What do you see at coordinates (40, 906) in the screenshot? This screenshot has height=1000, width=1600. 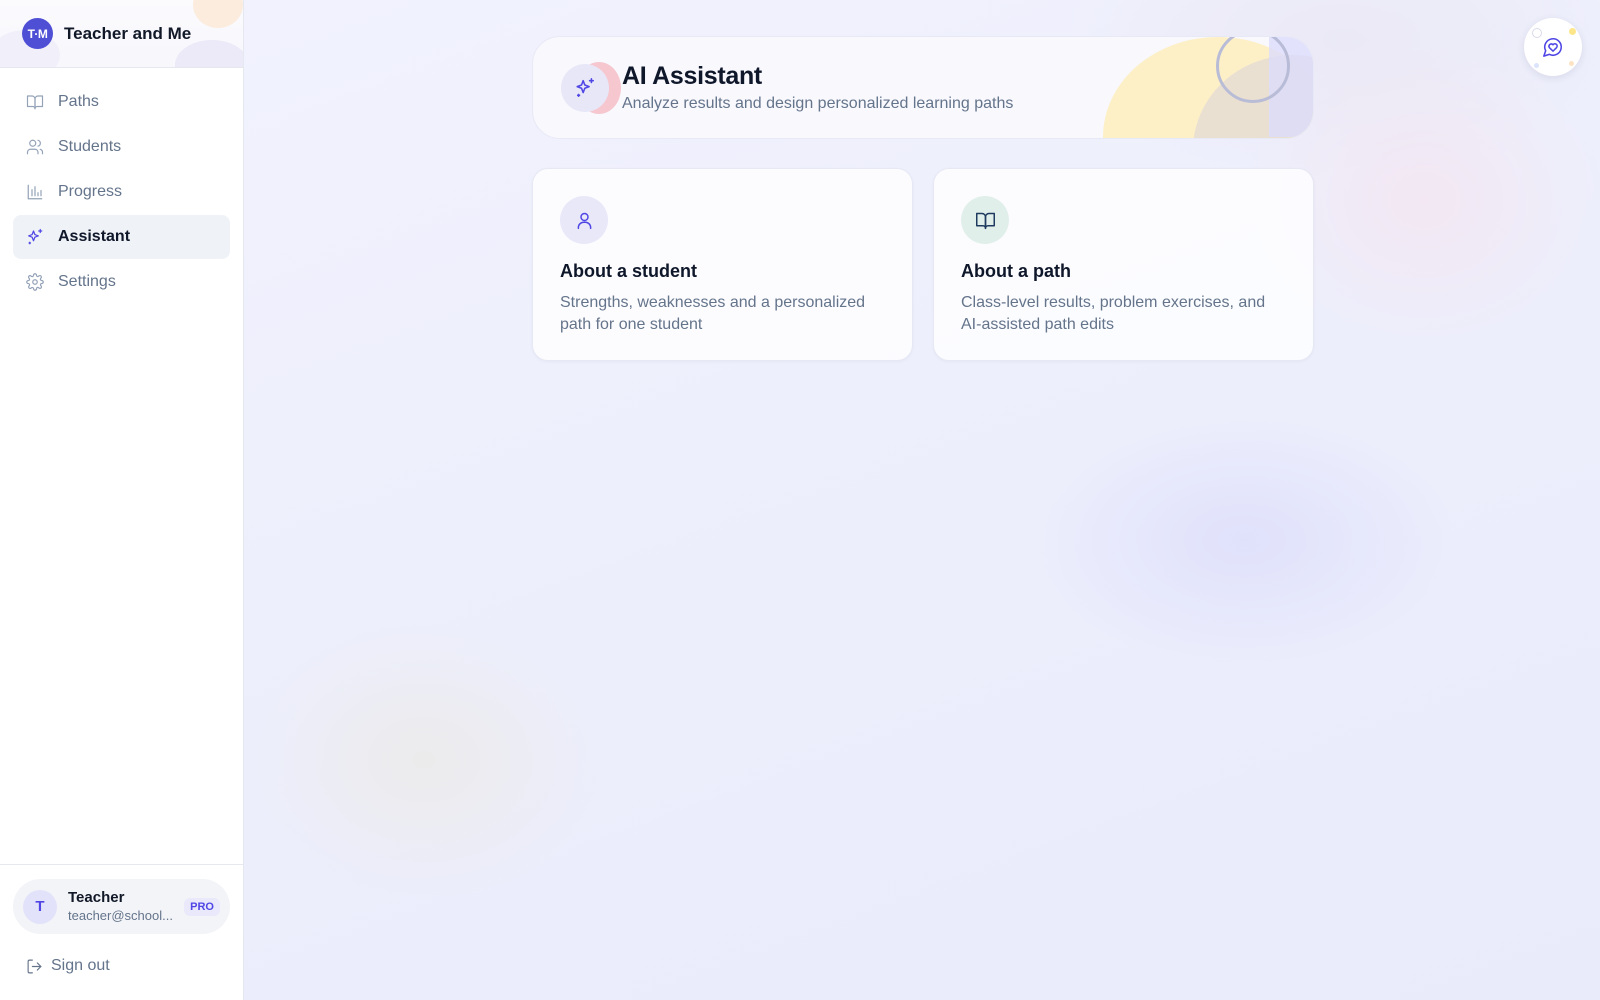 I see `avatar: T` at bounding box center [40, 906].